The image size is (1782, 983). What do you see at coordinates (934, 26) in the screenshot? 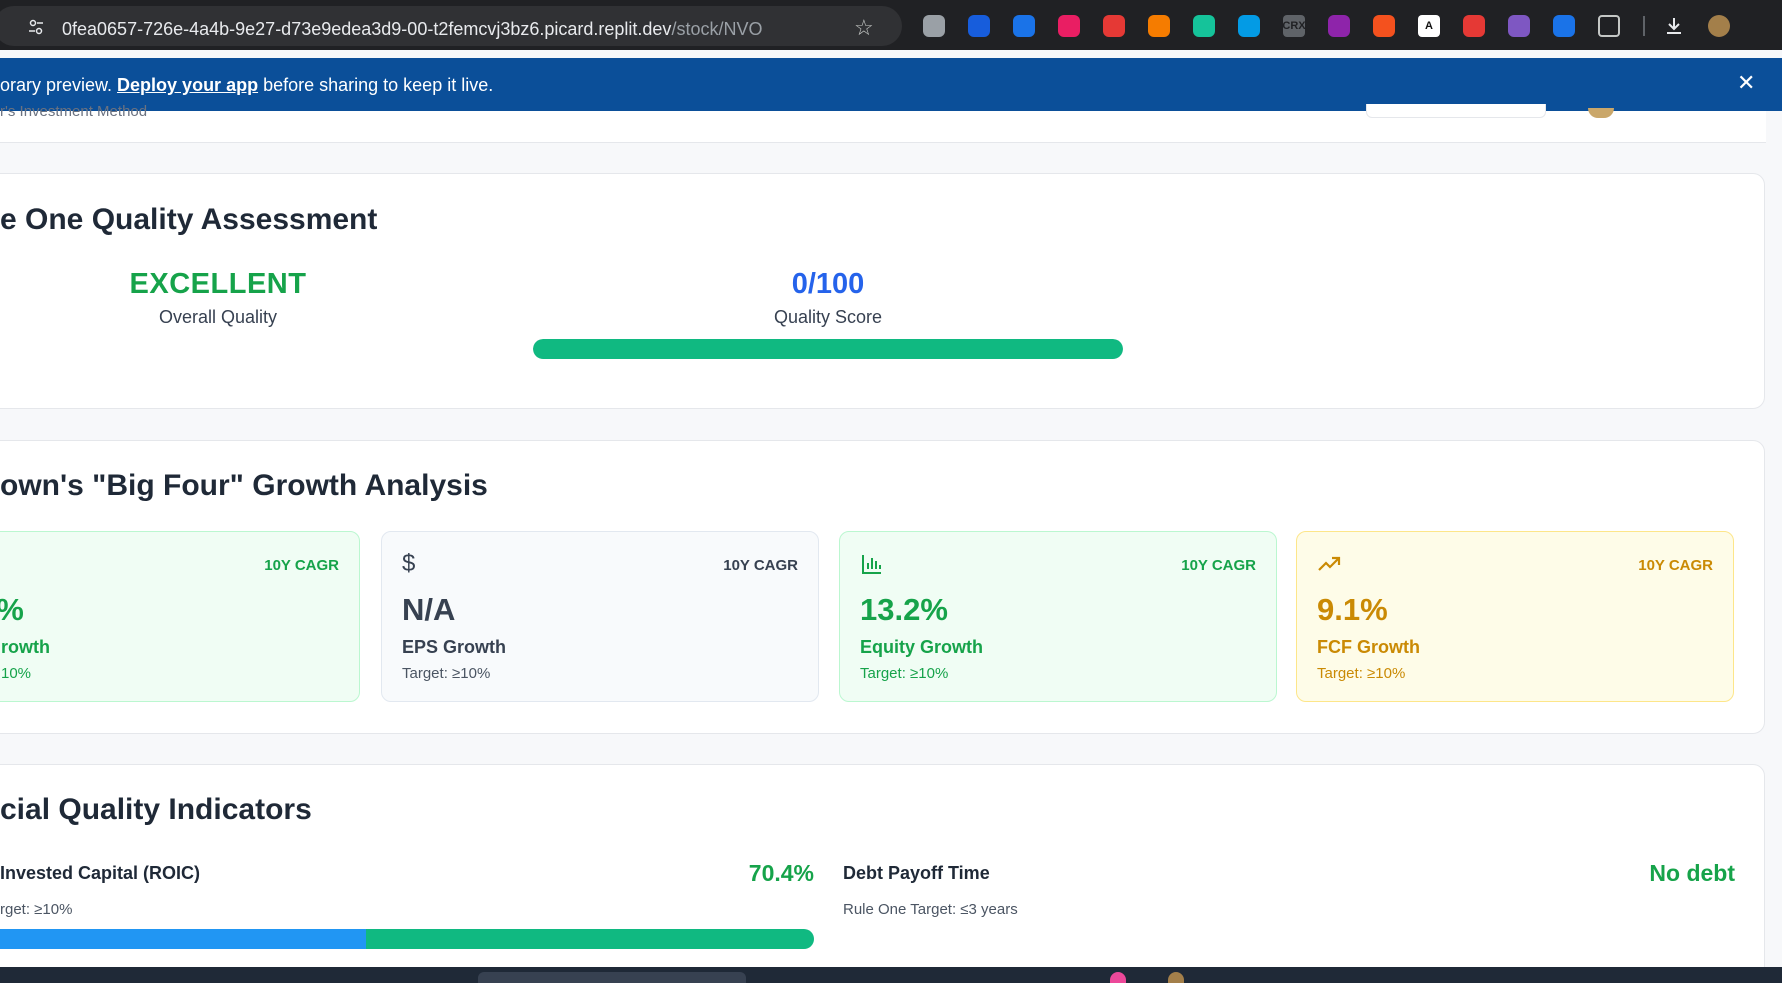
I see `camera-icon` at bounding box center [934, 26].